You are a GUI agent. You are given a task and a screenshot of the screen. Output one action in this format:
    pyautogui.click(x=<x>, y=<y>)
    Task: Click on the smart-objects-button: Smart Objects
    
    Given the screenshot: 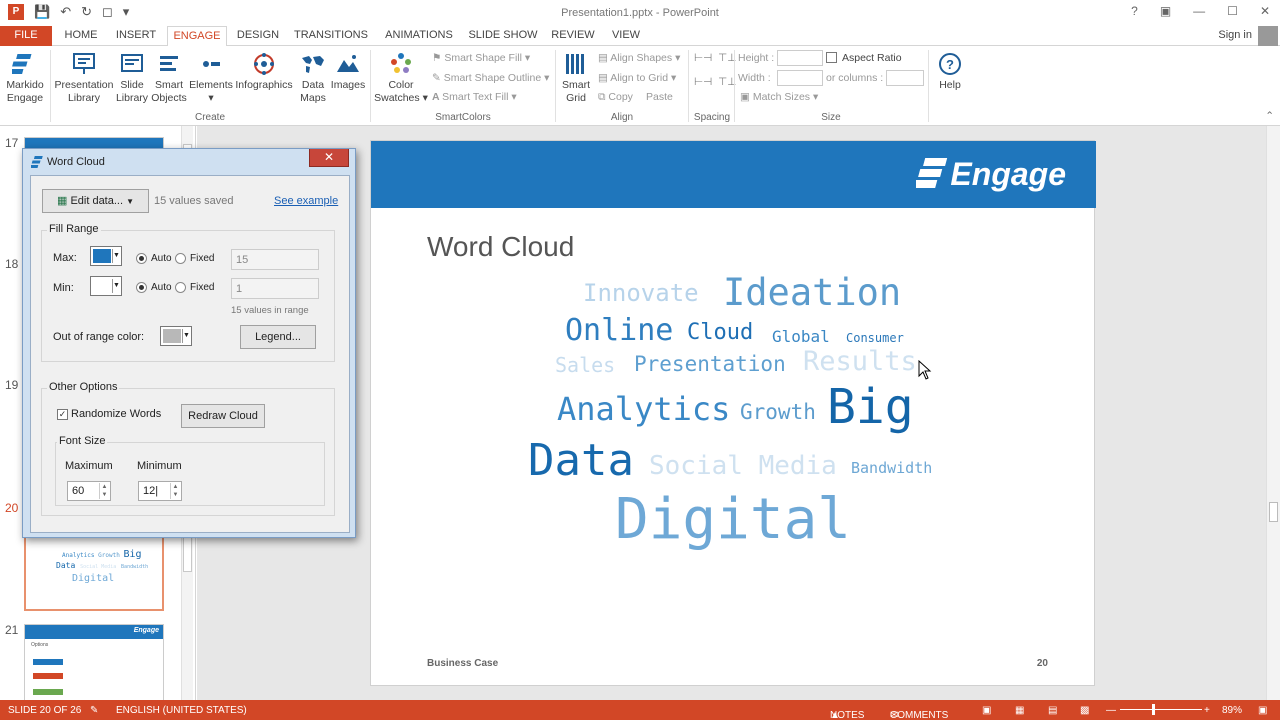 What is the action you would take?
    pyautogui.click(x=169, y=78)
    